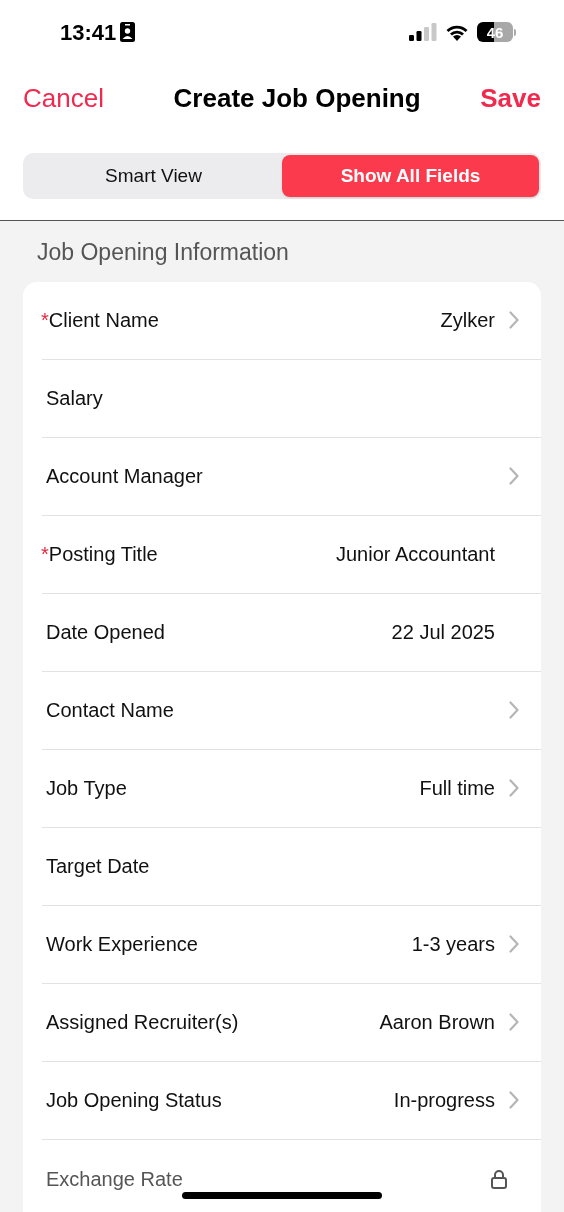 The width and height of the screenshot is (564, 1212). I want to click on field-value: Zylker, so click(467, 320).